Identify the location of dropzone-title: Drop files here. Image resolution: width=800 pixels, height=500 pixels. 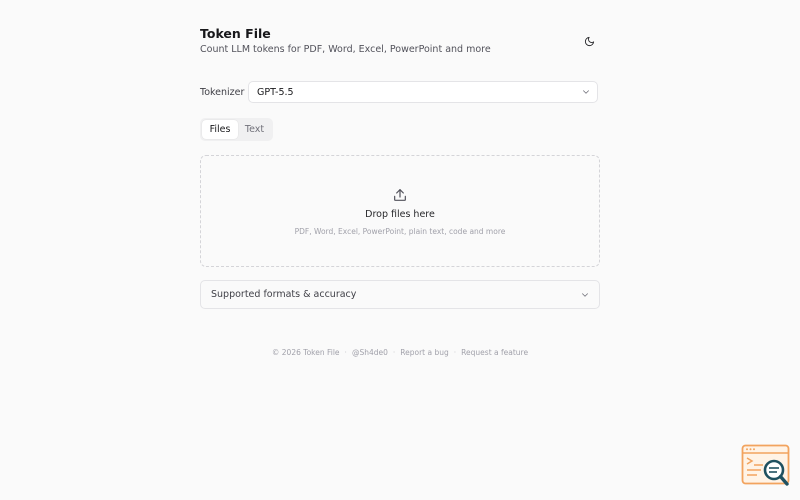
(400, 214).